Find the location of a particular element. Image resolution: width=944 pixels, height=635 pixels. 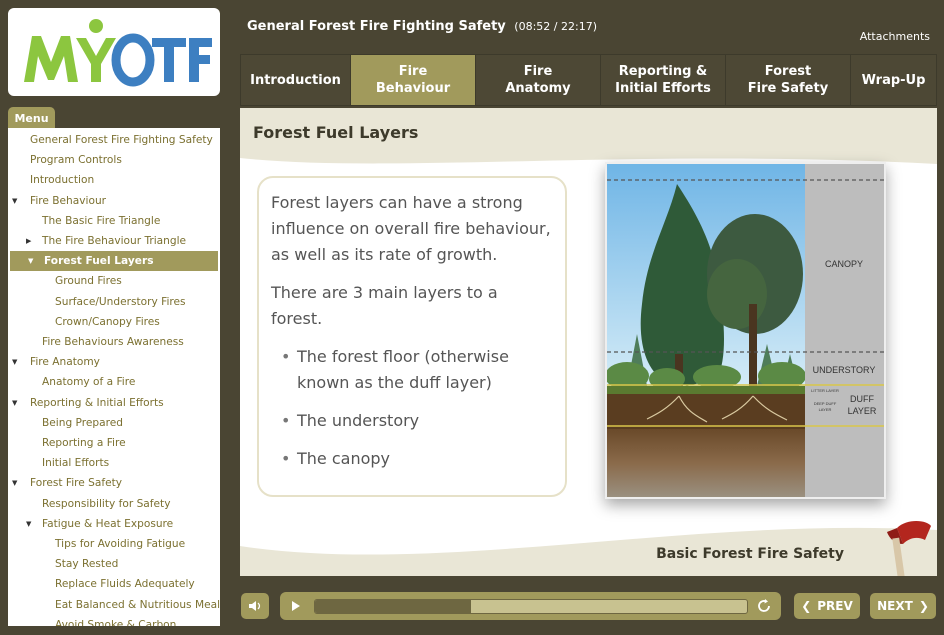

menu-item: ▼ Reporting & Initial Efforts is located at coordinates (113, 403).